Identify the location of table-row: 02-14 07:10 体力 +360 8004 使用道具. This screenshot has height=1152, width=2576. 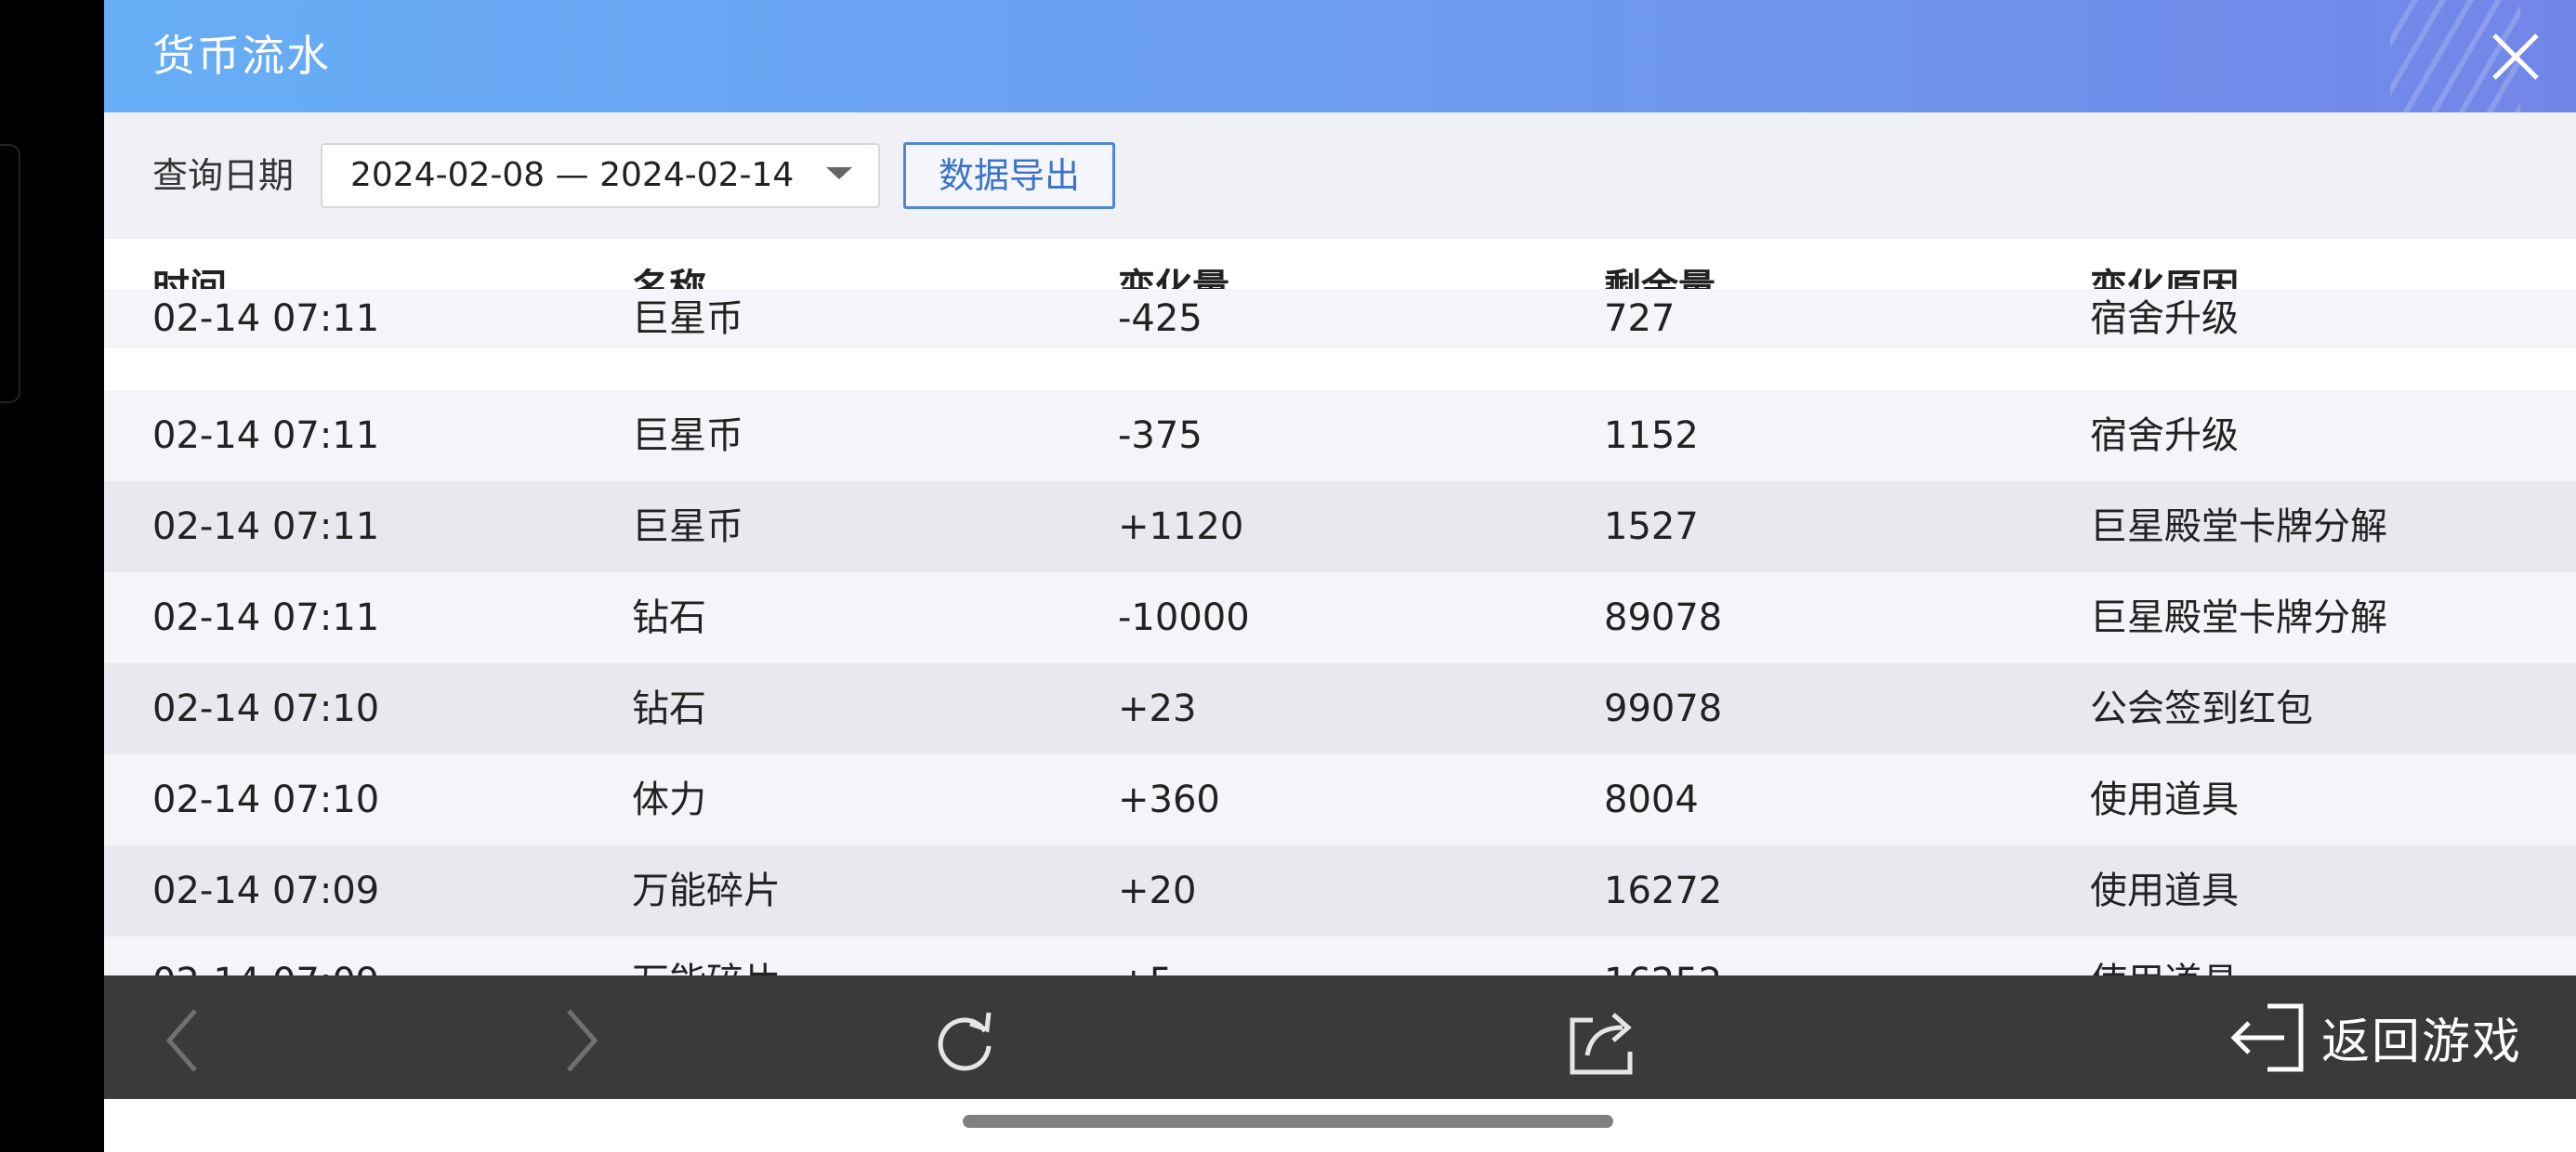
(1340, 799).